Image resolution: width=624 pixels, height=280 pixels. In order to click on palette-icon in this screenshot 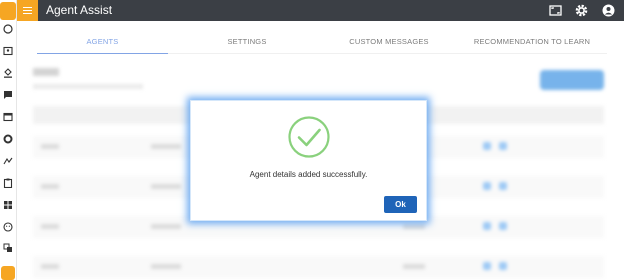, I will do `click(8, 29)`.